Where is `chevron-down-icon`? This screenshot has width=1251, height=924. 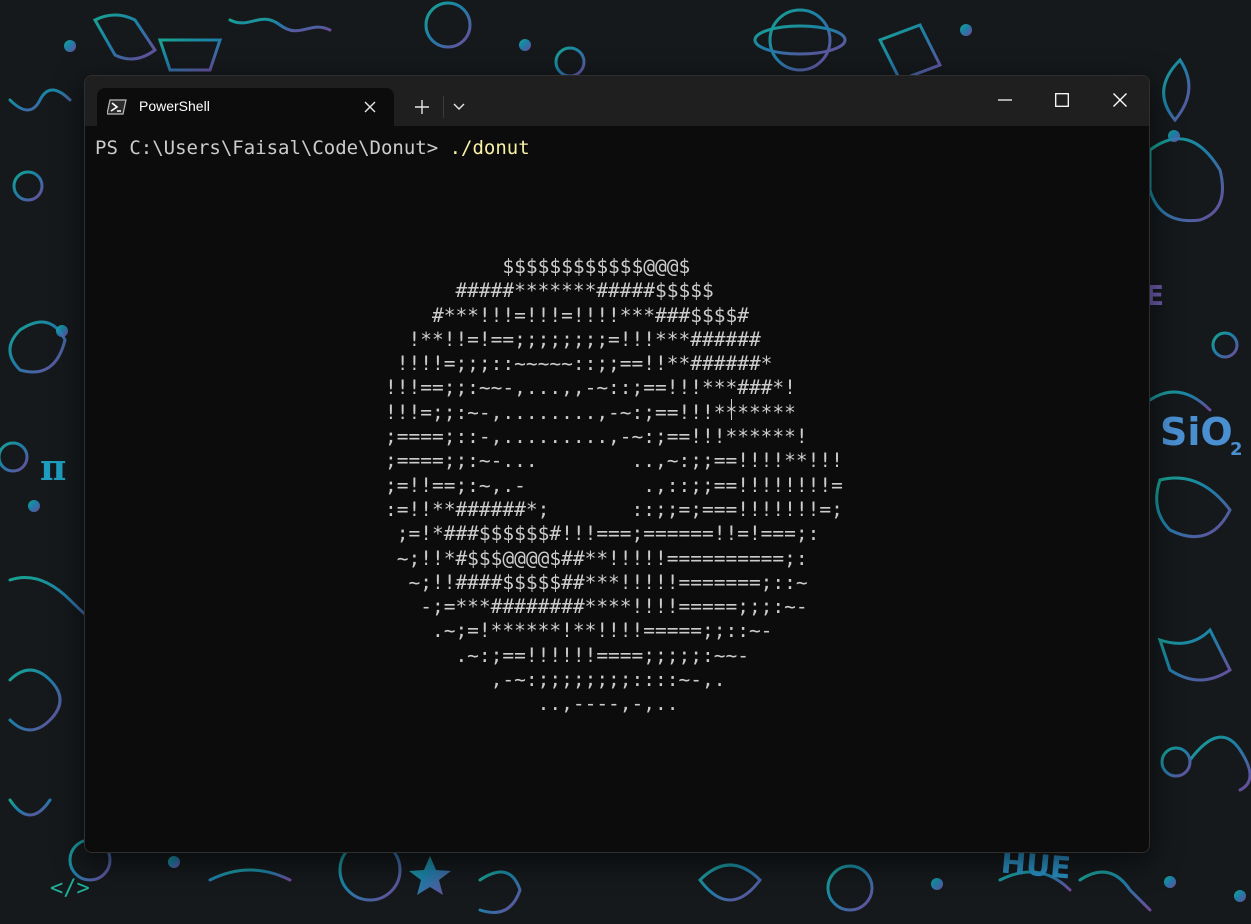 chevron-down-icon is located at coordinates (459, 106).